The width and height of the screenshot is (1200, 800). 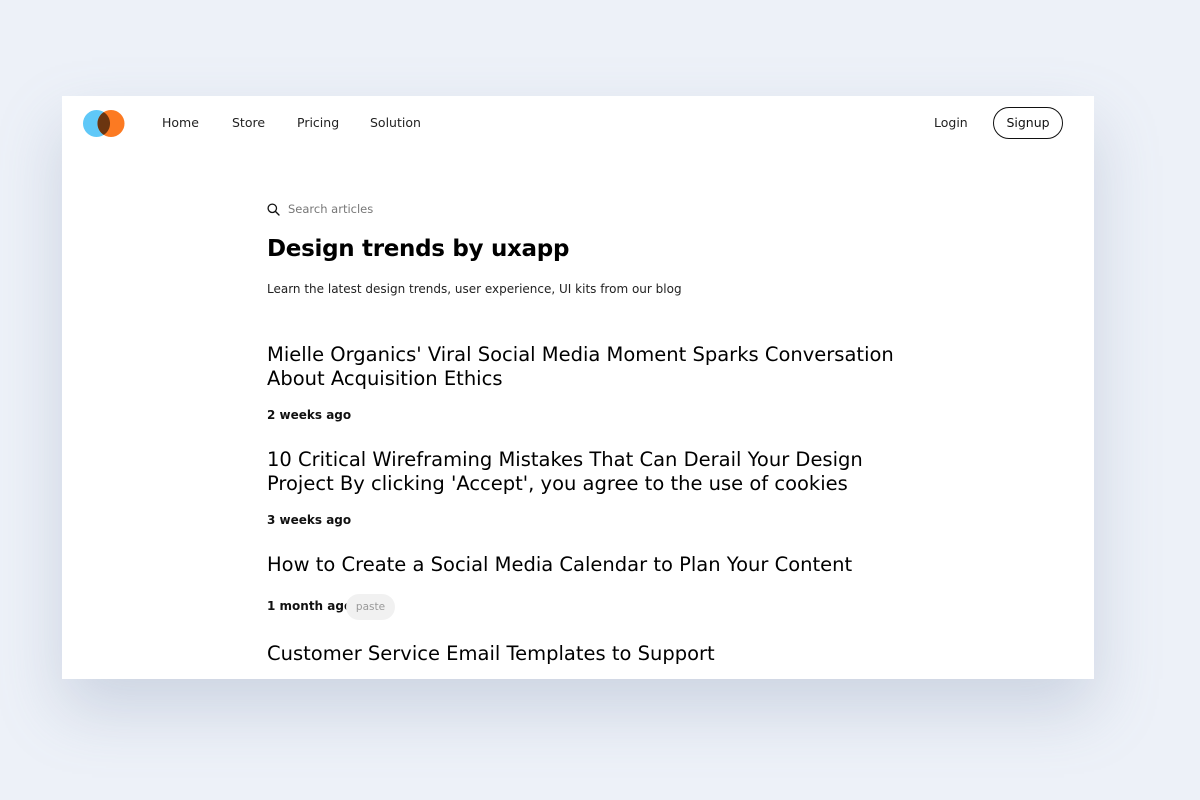 What do you see at coordinates (104, 123) in the screenshot?
I see `overlapping-circles-logo` at bounding box center [104, 123].